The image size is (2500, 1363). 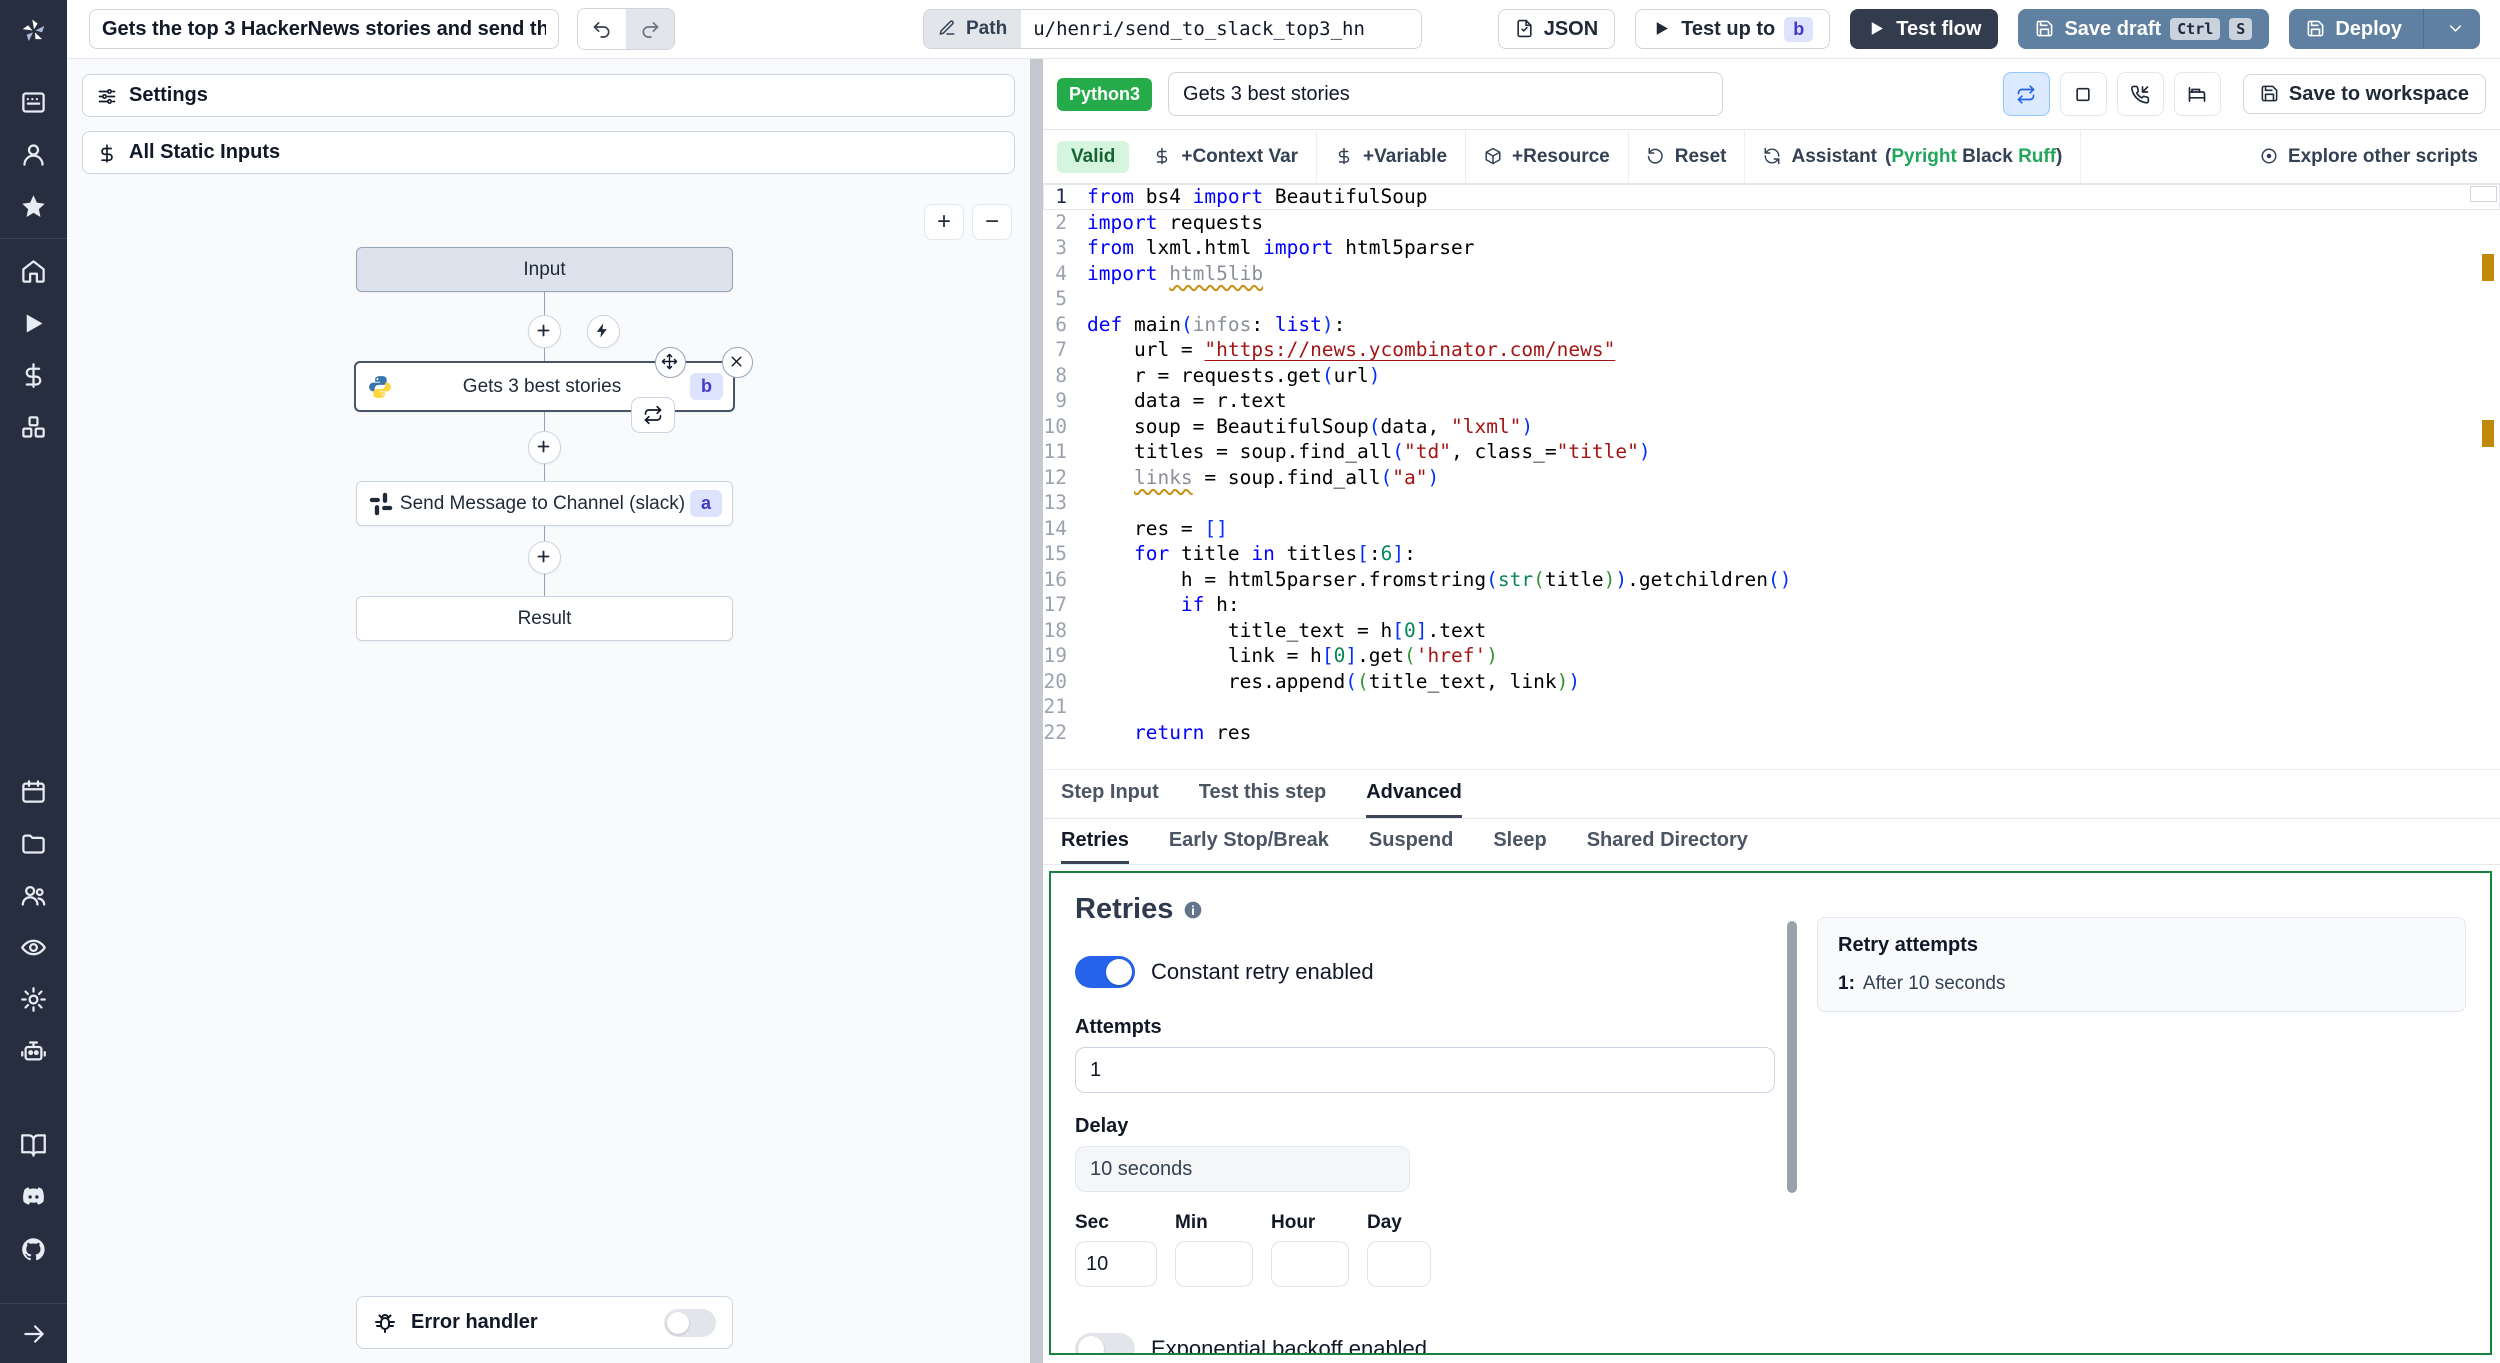 I want to click on all-static-inputs-button: All Static Inputs, so click(x=548, y=152).